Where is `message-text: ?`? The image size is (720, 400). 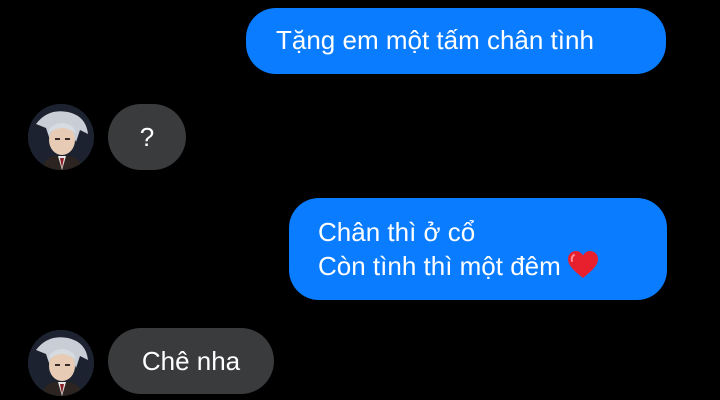
message-text: ? is located at coordinates (147, 137).